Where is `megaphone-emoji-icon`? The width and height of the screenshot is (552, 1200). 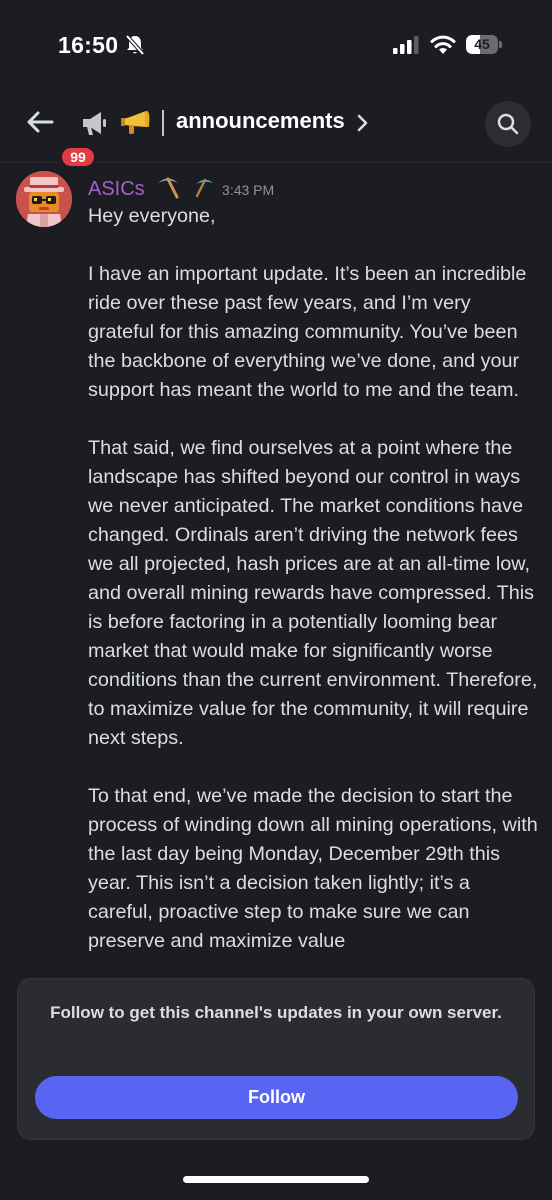
megaphone-emoji-icon is located at coordinates (136, 122).